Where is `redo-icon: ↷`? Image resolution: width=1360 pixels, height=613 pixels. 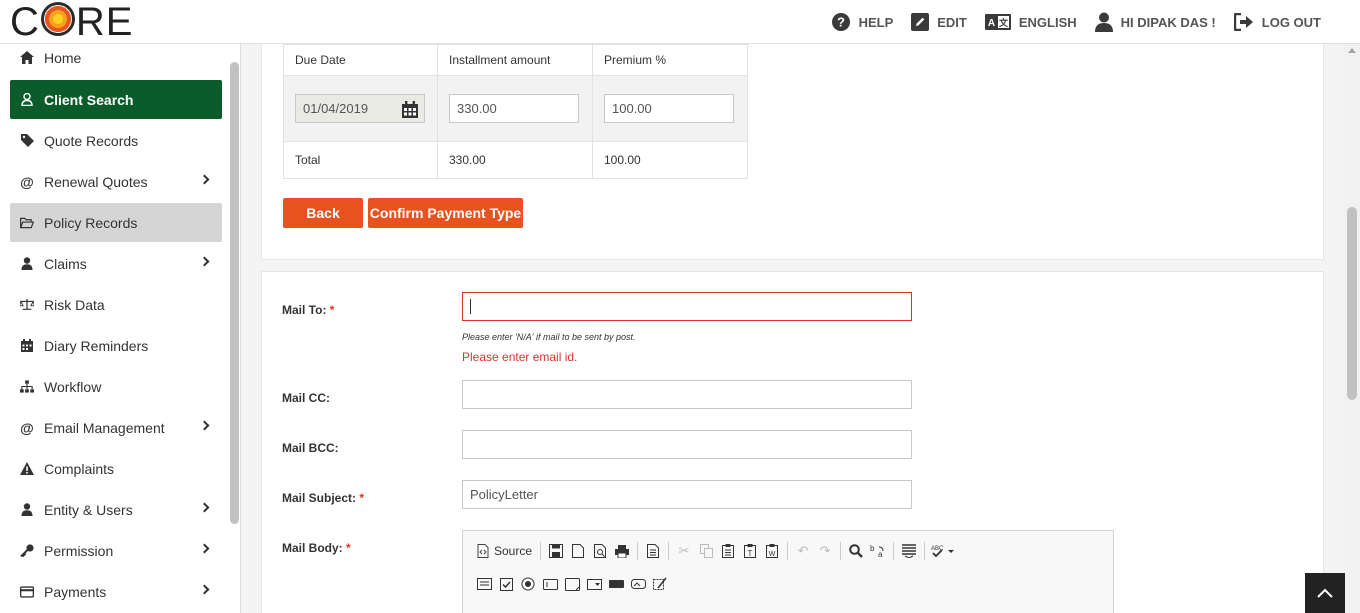
redo-icon: ↷ is located at coordinates (825, 551).